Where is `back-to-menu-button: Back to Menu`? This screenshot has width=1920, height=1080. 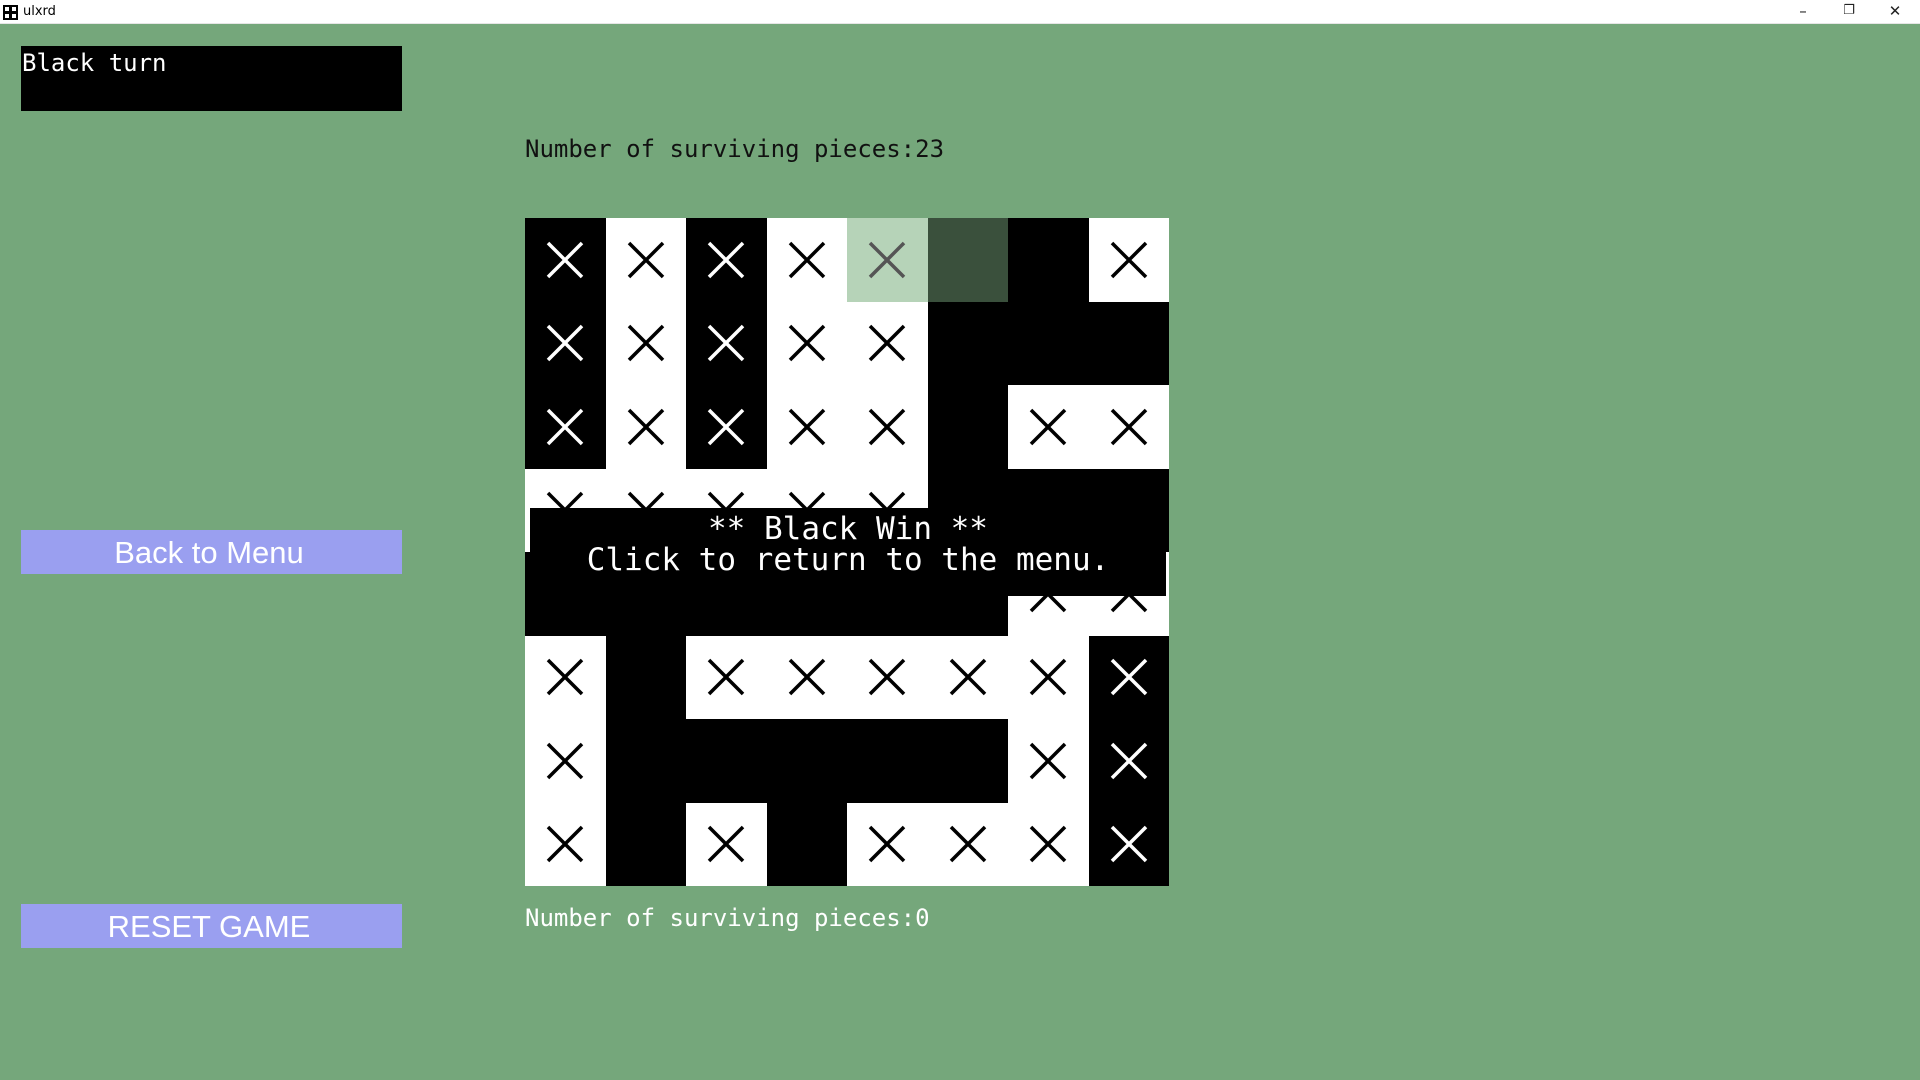 back-to-menu-button: Back to Menu is located at coordinates (211, 552).